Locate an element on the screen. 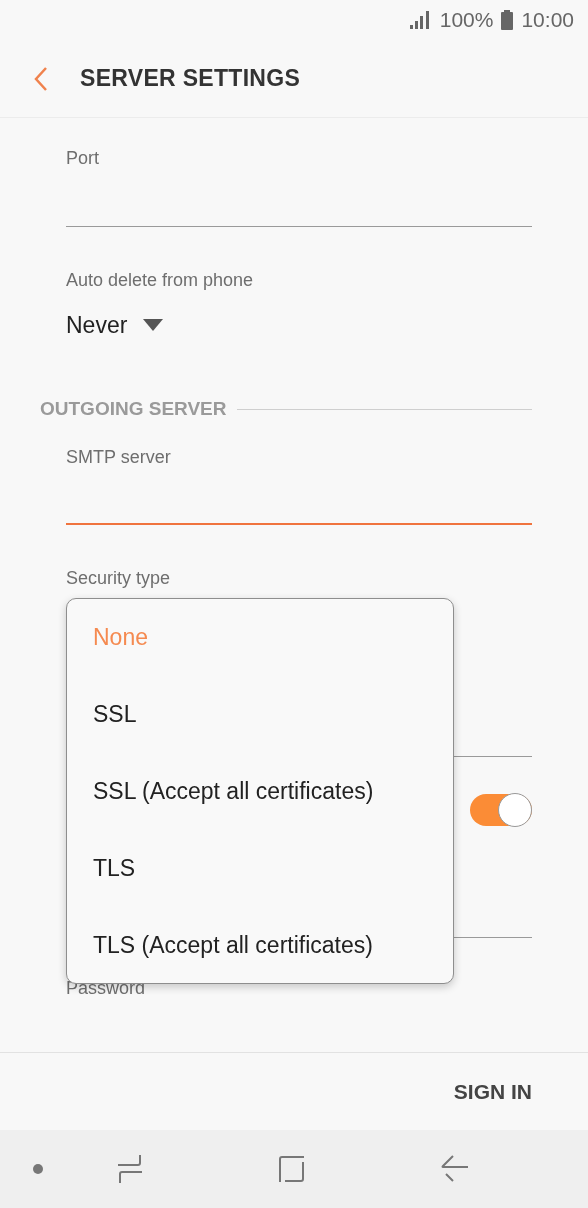 The height and width of the screenshot is (1208, 588). signal-icon is located at coordinates (420, 20).